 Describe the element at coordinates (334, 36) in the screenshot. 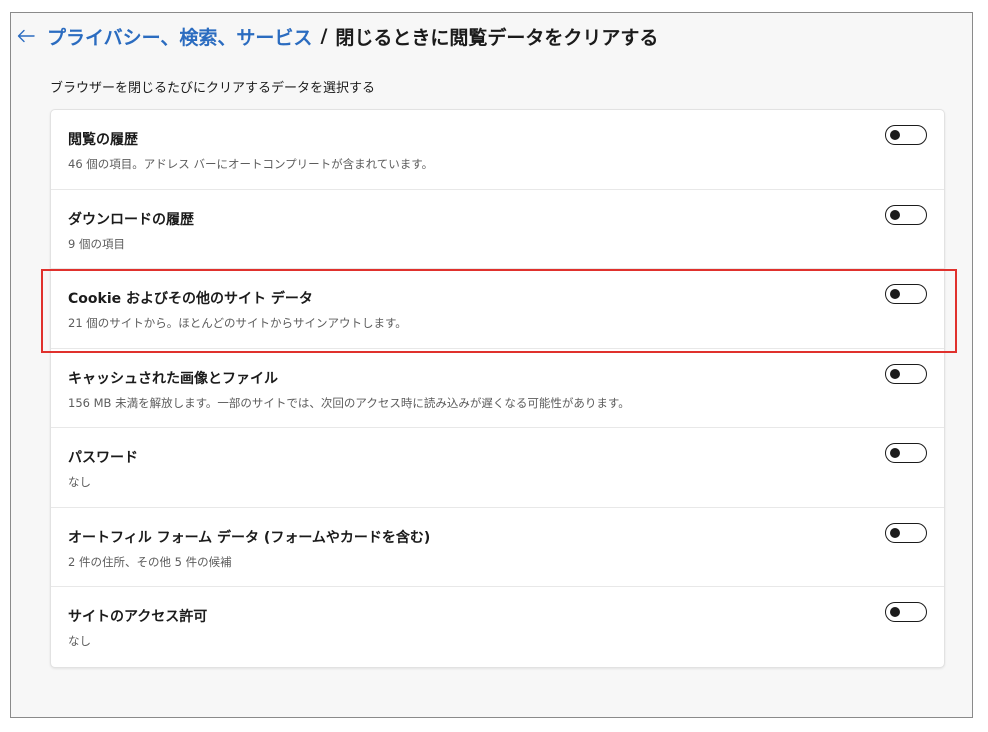

I see `page-header: プライバシー、検索、サービス / 閉じるときに閲覧データをクリアする` at that location.